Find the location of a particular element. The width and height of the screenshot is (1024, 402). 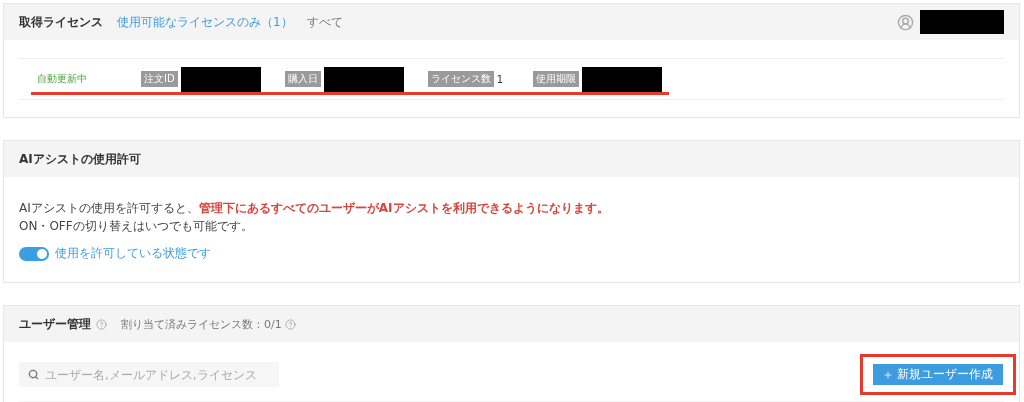

plus-icon is located at coordinates (888, 374).